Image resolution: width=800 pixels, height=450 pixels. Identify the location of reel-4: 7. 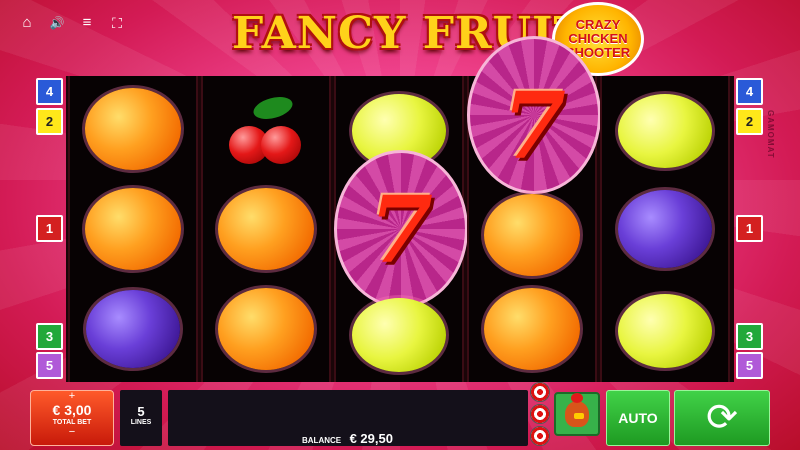
(534, 209).